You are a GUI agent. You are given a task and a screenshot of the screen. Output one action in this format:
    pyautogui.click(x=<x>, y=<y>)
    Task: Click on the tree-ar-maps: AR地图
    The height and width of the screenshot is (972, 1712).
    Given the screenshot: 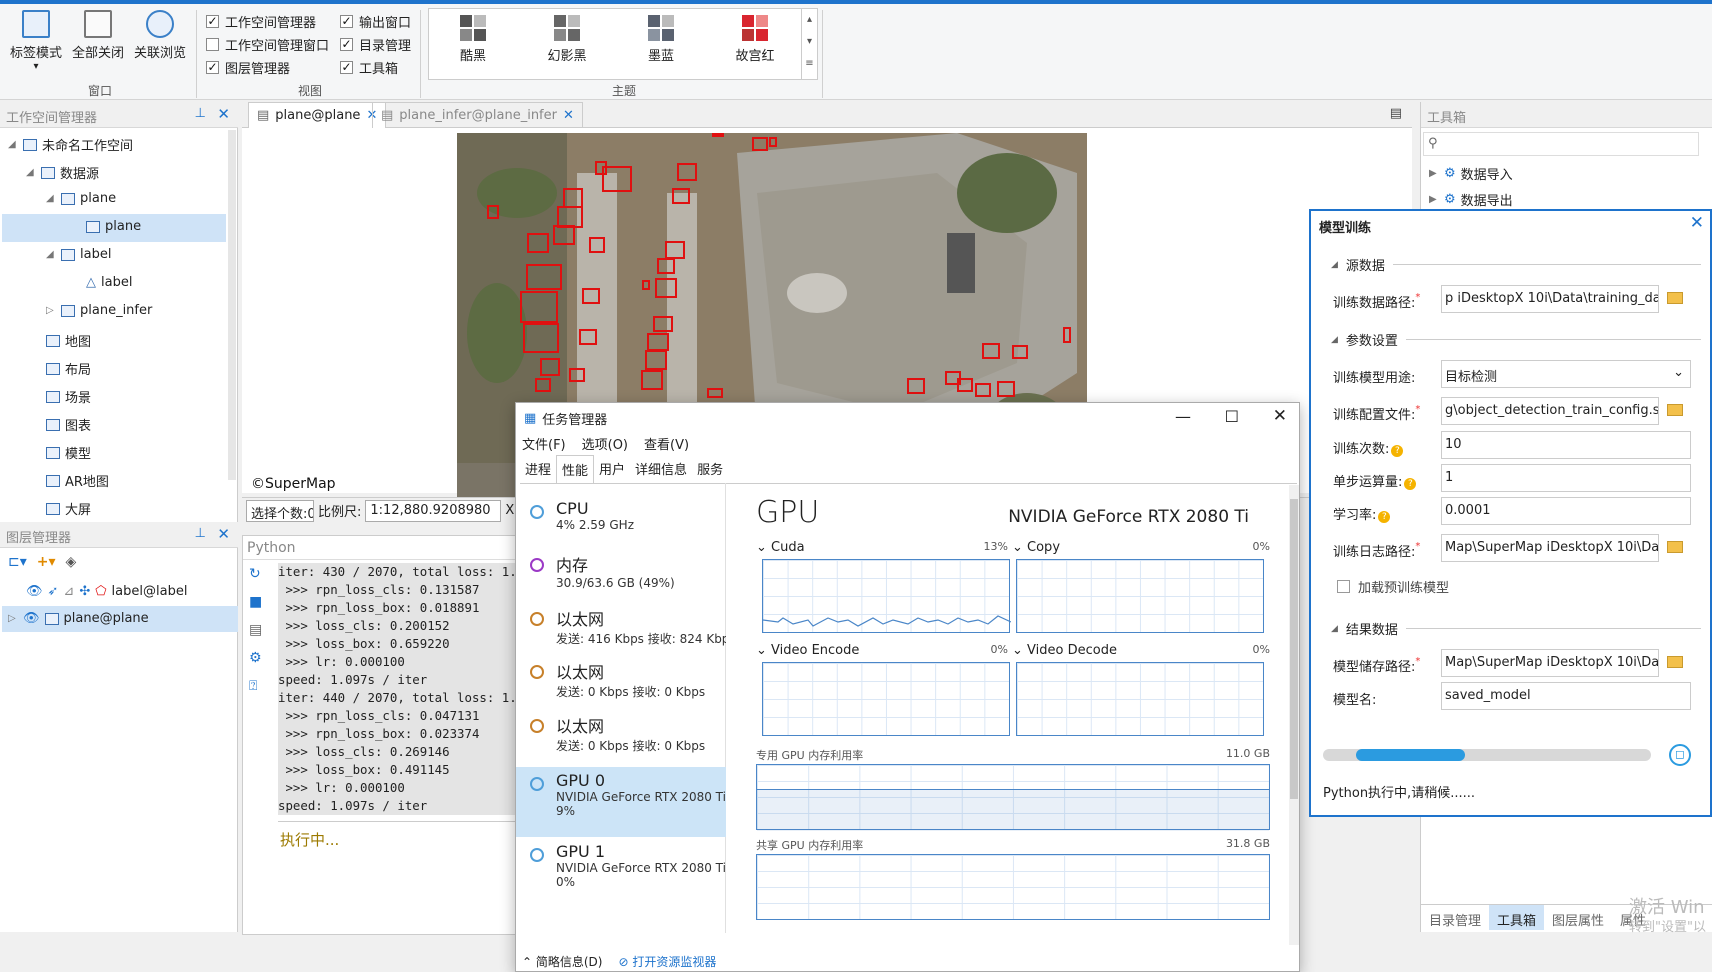 What is the action you would take?
    pyautogui.click(x=77, y=480)
    